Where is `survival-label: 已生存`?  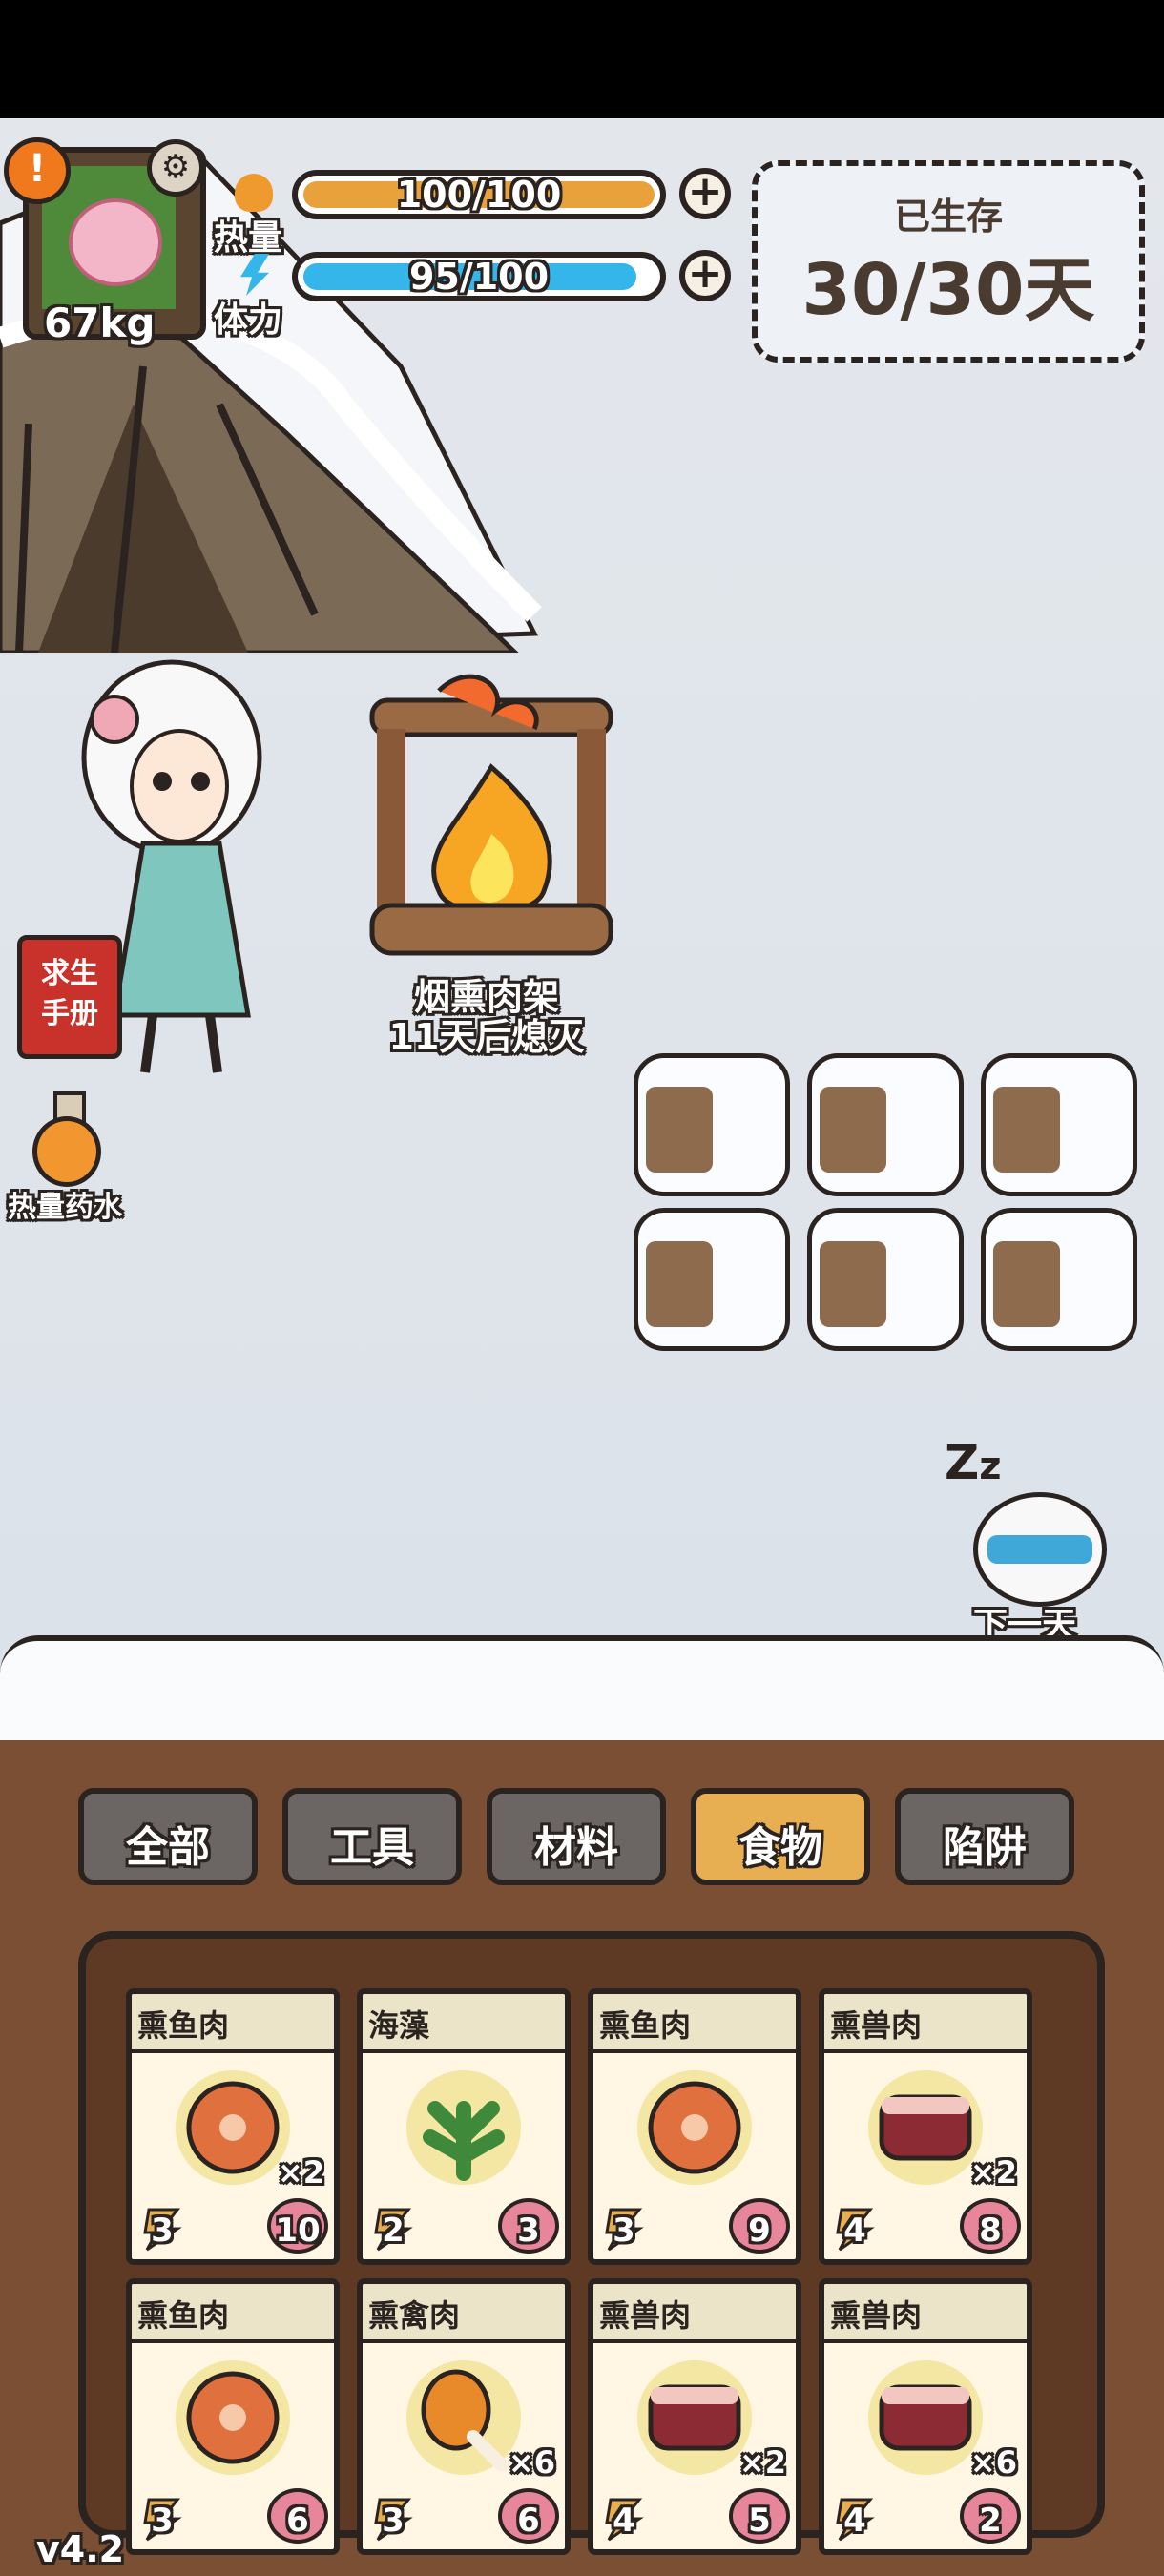 survival-label: 已生存 is located at coordinates (948, 217).